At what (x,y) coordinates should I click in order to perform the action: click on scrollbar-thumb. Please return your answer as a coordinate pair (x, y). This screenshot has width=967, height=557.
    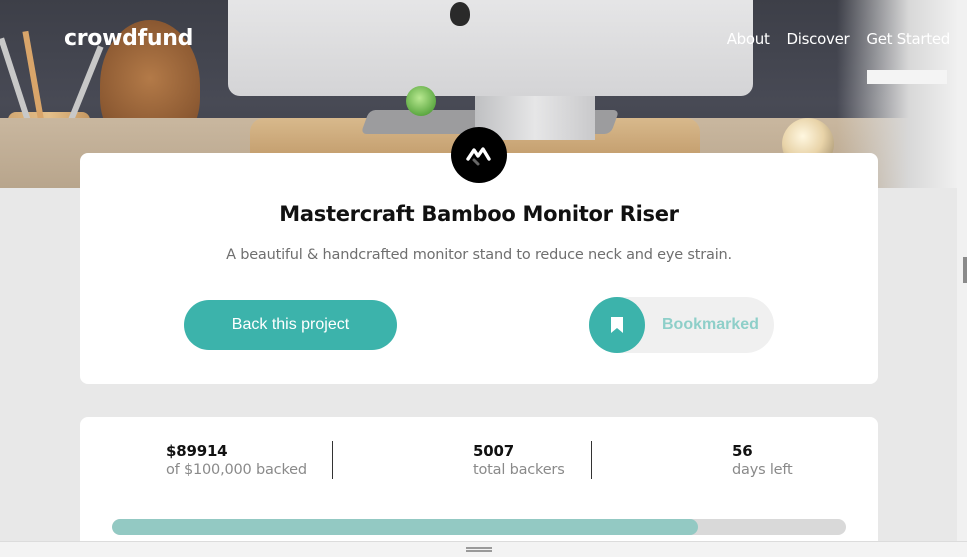
    Looking at the image, I should click on (965, 270).